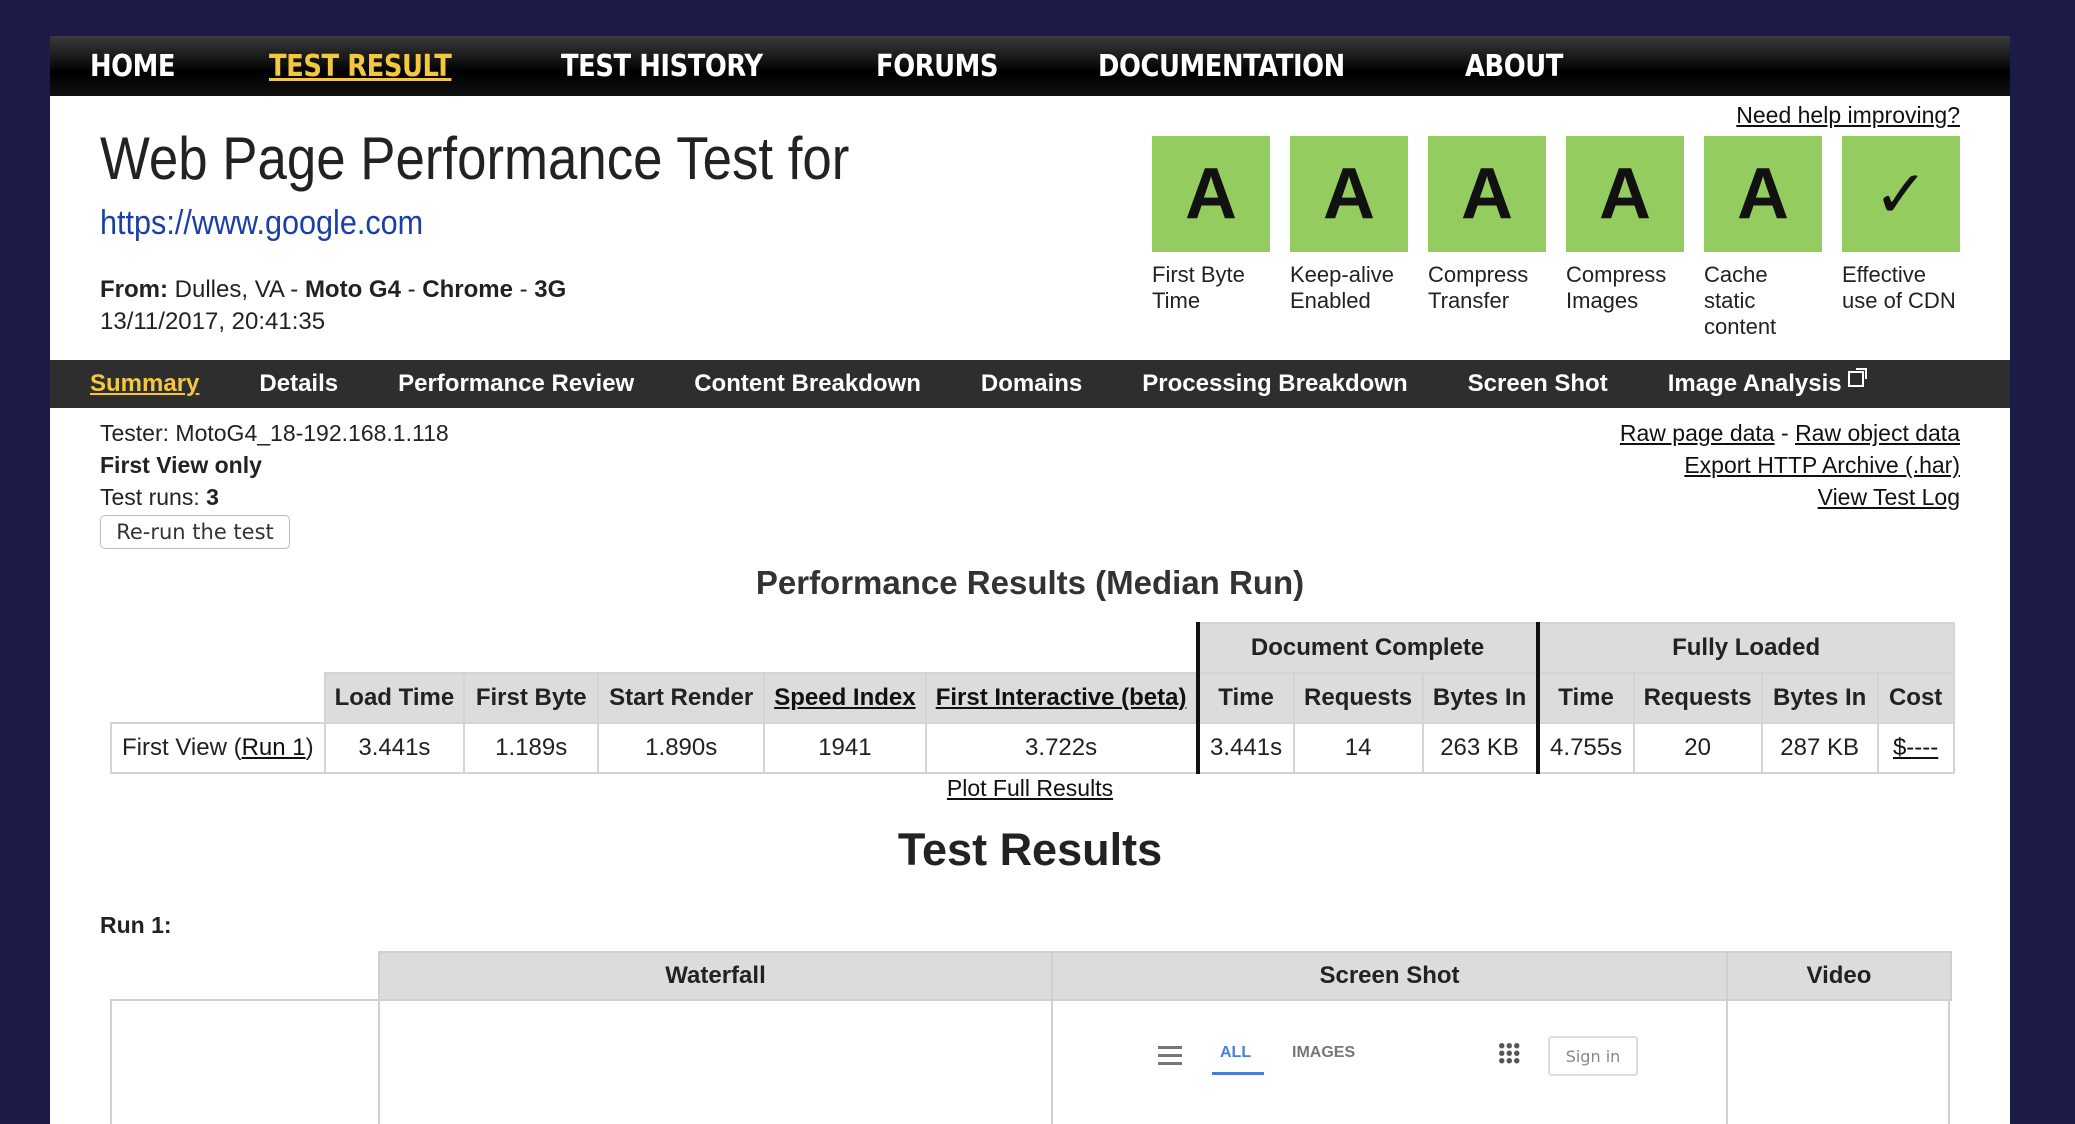 Image resolution: width=2075 pixels, height=1124 pixels. What do you see at coordinates (1171, 1056) in the screenshot?
I see `menu-icon` at bounding box center [1171, 1056].